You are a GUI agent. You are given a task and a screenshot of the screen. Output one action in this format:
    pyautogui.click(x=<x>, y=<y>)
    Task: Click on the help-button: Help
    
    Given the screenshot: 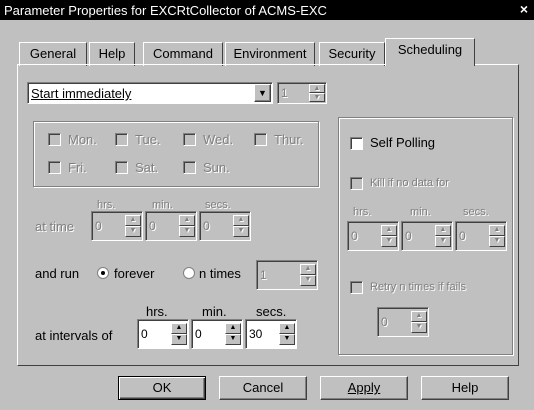 What is the action you would take?
    pyautogui.click(x=465, y=388)
    